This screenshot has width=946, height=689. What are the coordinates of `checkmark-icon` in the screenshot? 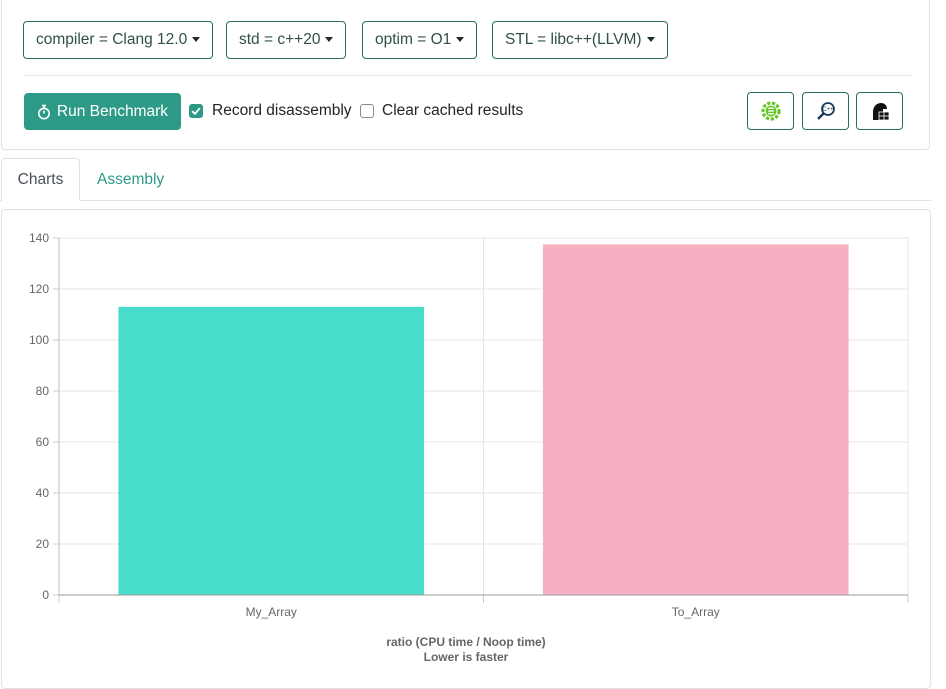 It's located at (196, 111).